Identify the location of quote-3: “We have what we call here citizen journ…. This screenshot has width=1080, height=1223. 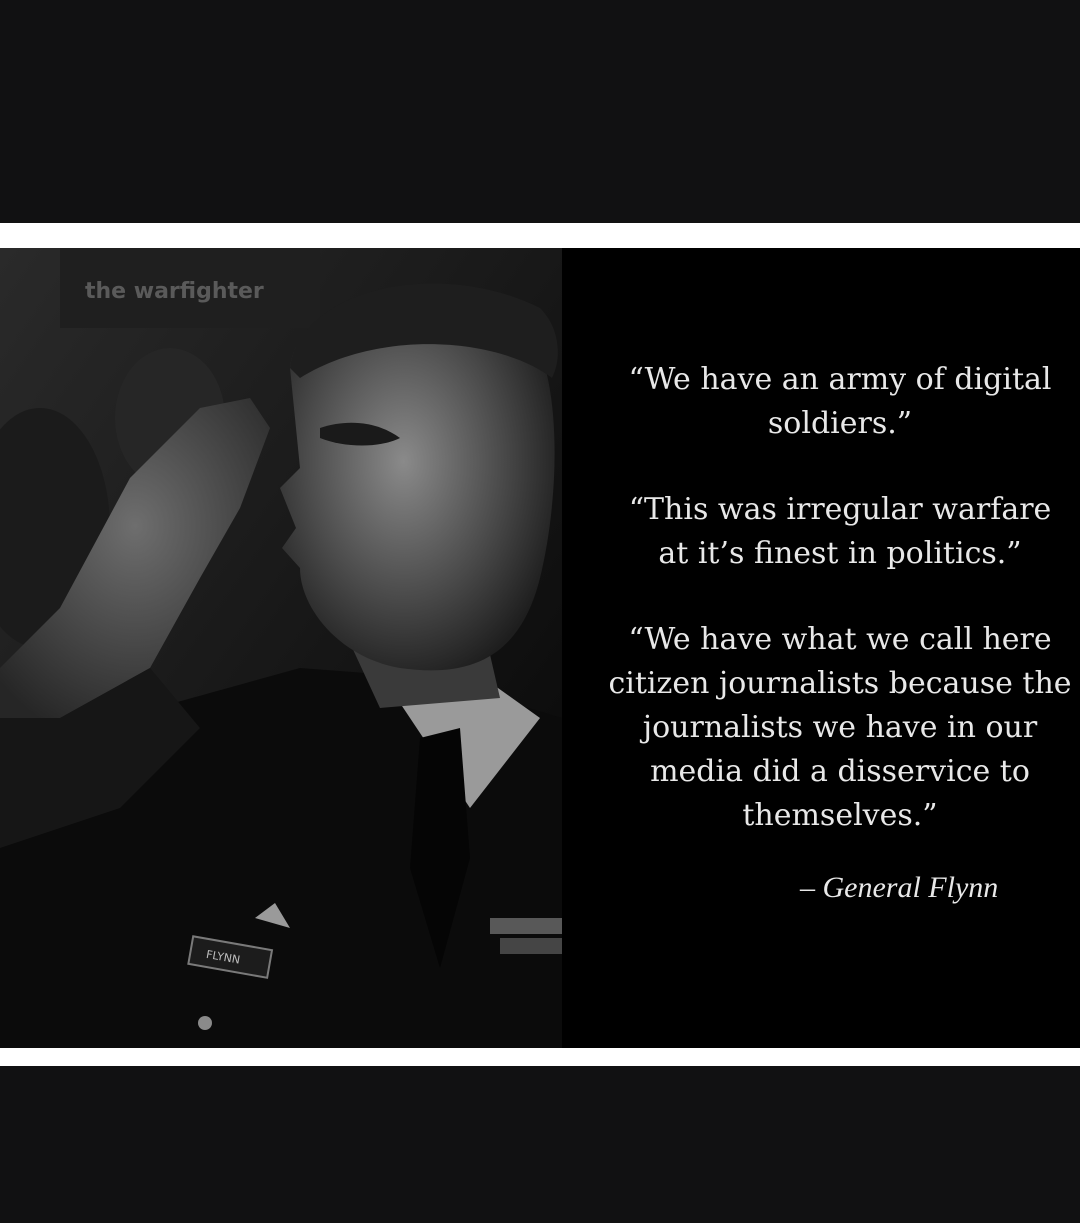
(840, 727).